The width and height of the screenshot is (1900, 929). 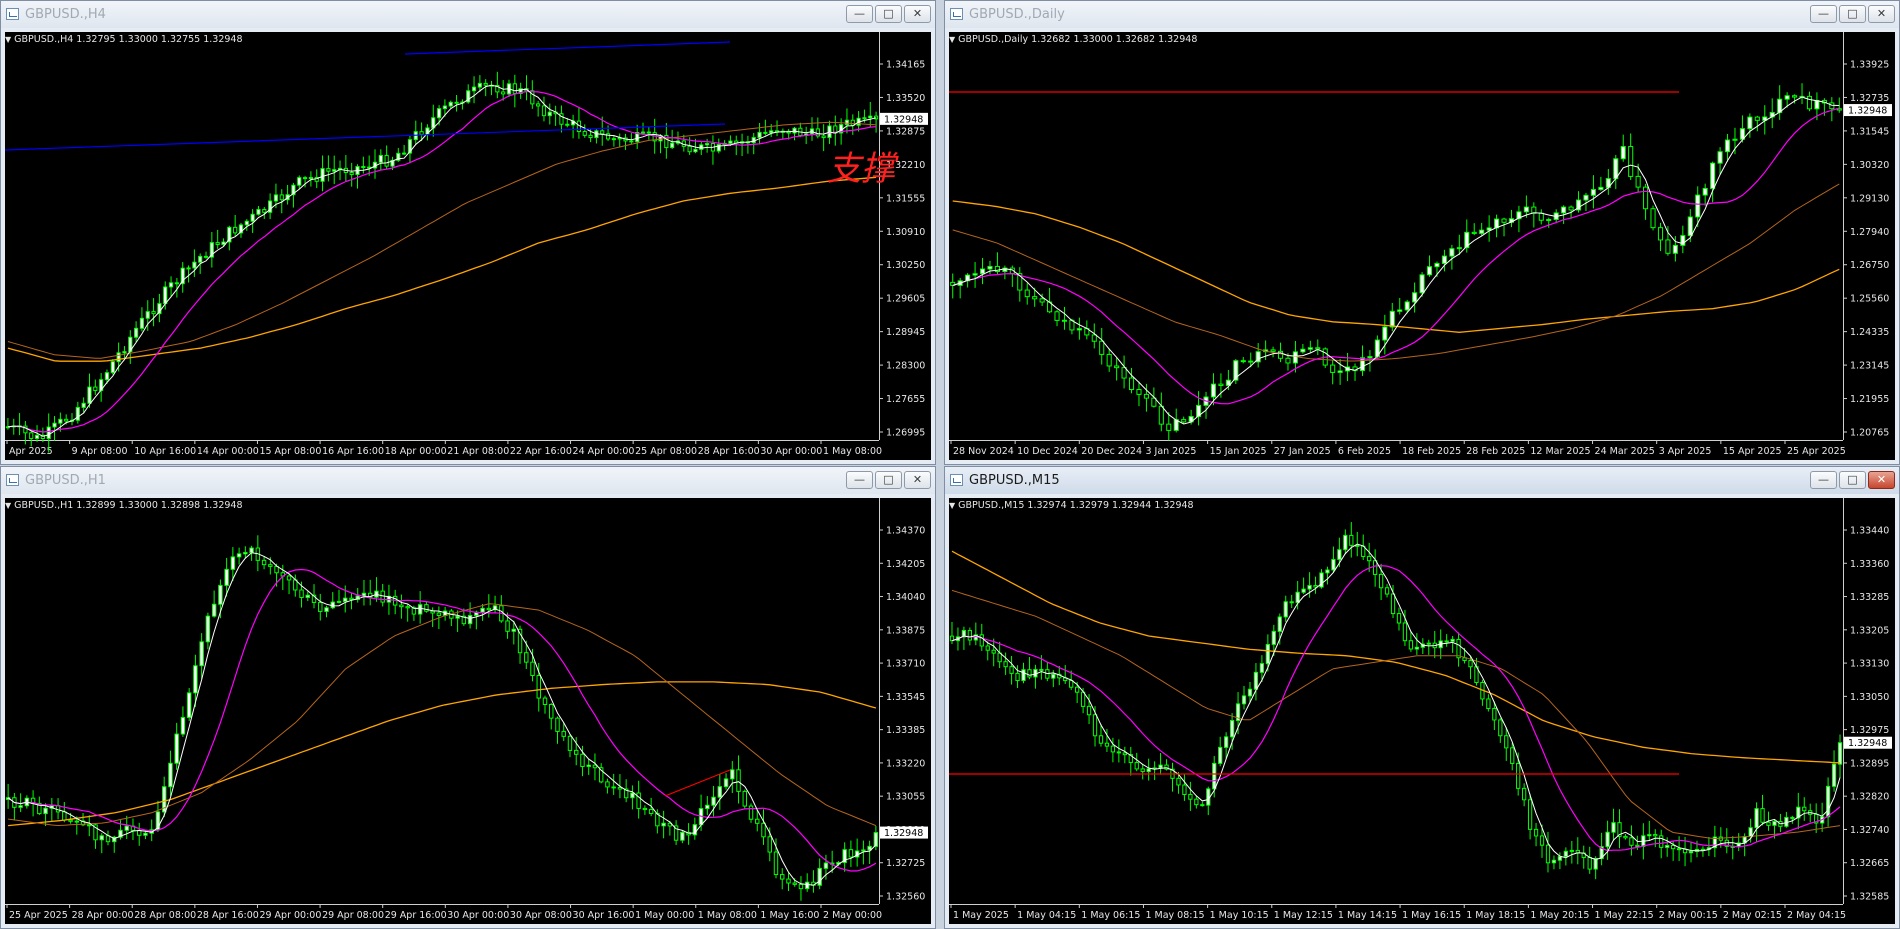 What do you see at coordinates (1869, 299) in the screenshot?
I see `price-label: 1.25560` at bounding box center [1869, 299].